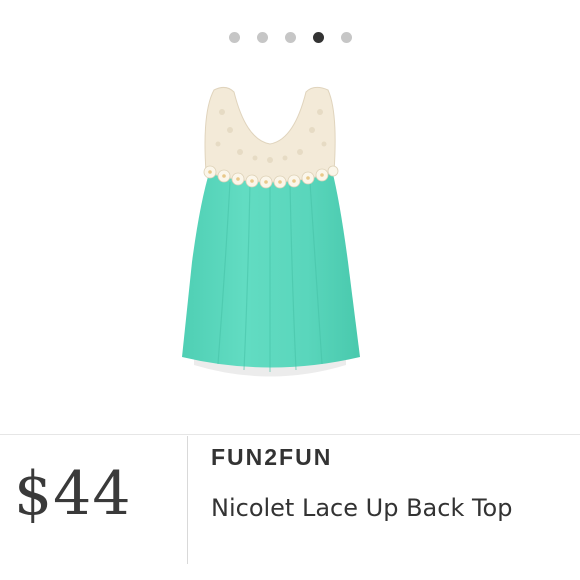 The height and width of the screenshot is (580, 580). I want to click on vertical-divider, so click(187, 500).